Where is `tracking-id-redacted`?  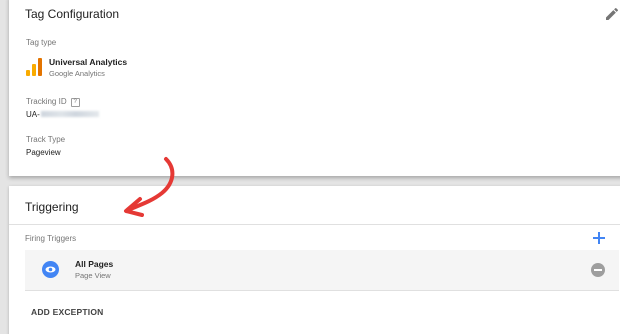 tracking-id-redacted is located at coordinates (69, 114).